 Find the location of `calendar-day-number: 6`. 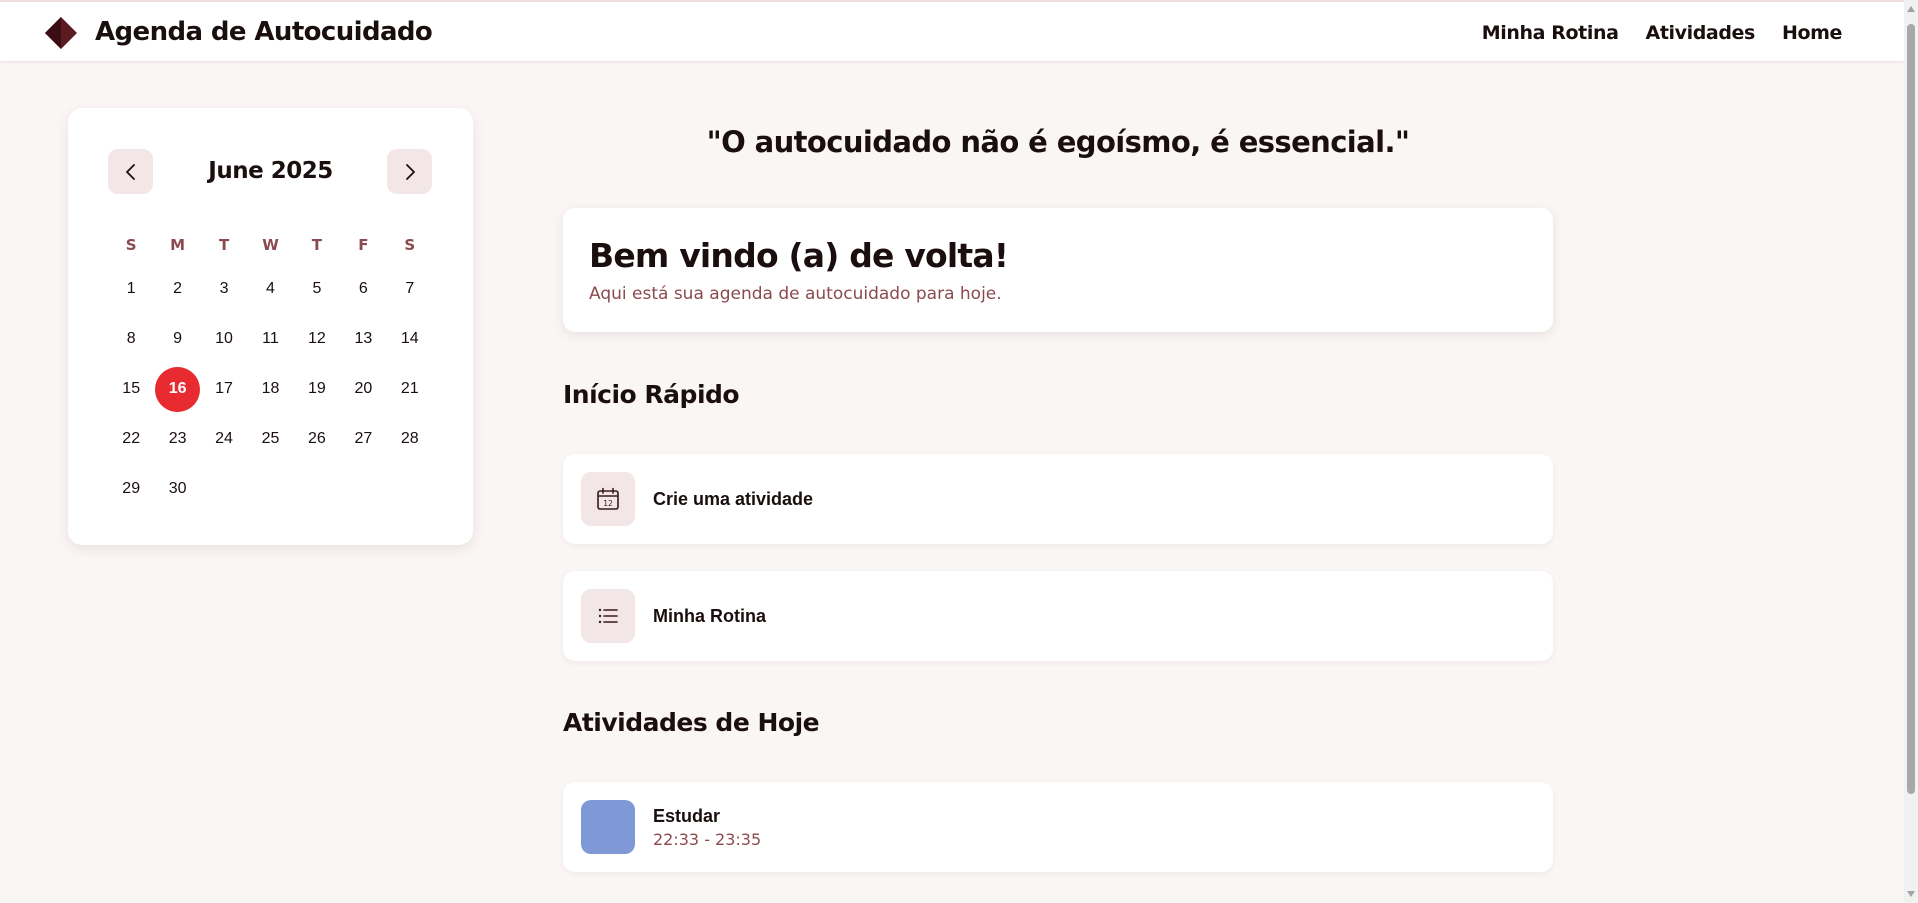

calendar-day-number: 6 is located at coordinates (363, 288).